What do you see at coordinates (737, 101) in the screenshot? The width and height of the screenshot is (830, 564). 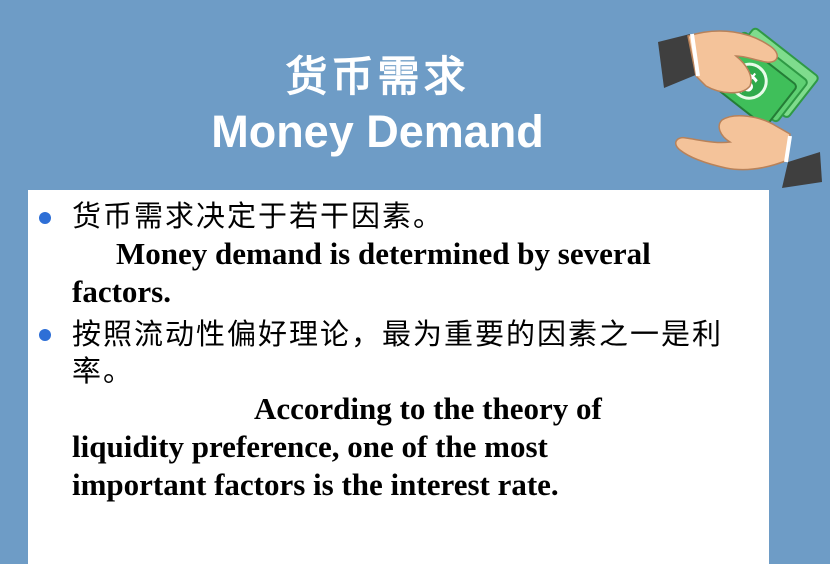 I see `hands-exchanging-money-icon: $` at bounding box center [737, 101].